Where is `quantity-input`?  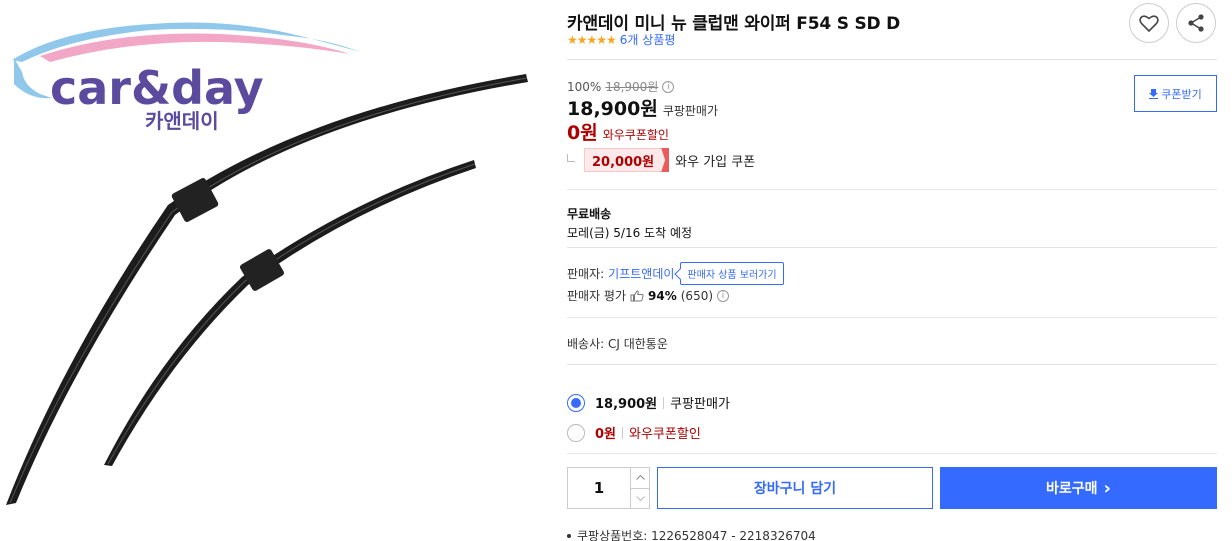 quantity-input is located at coordinates (599, 488).